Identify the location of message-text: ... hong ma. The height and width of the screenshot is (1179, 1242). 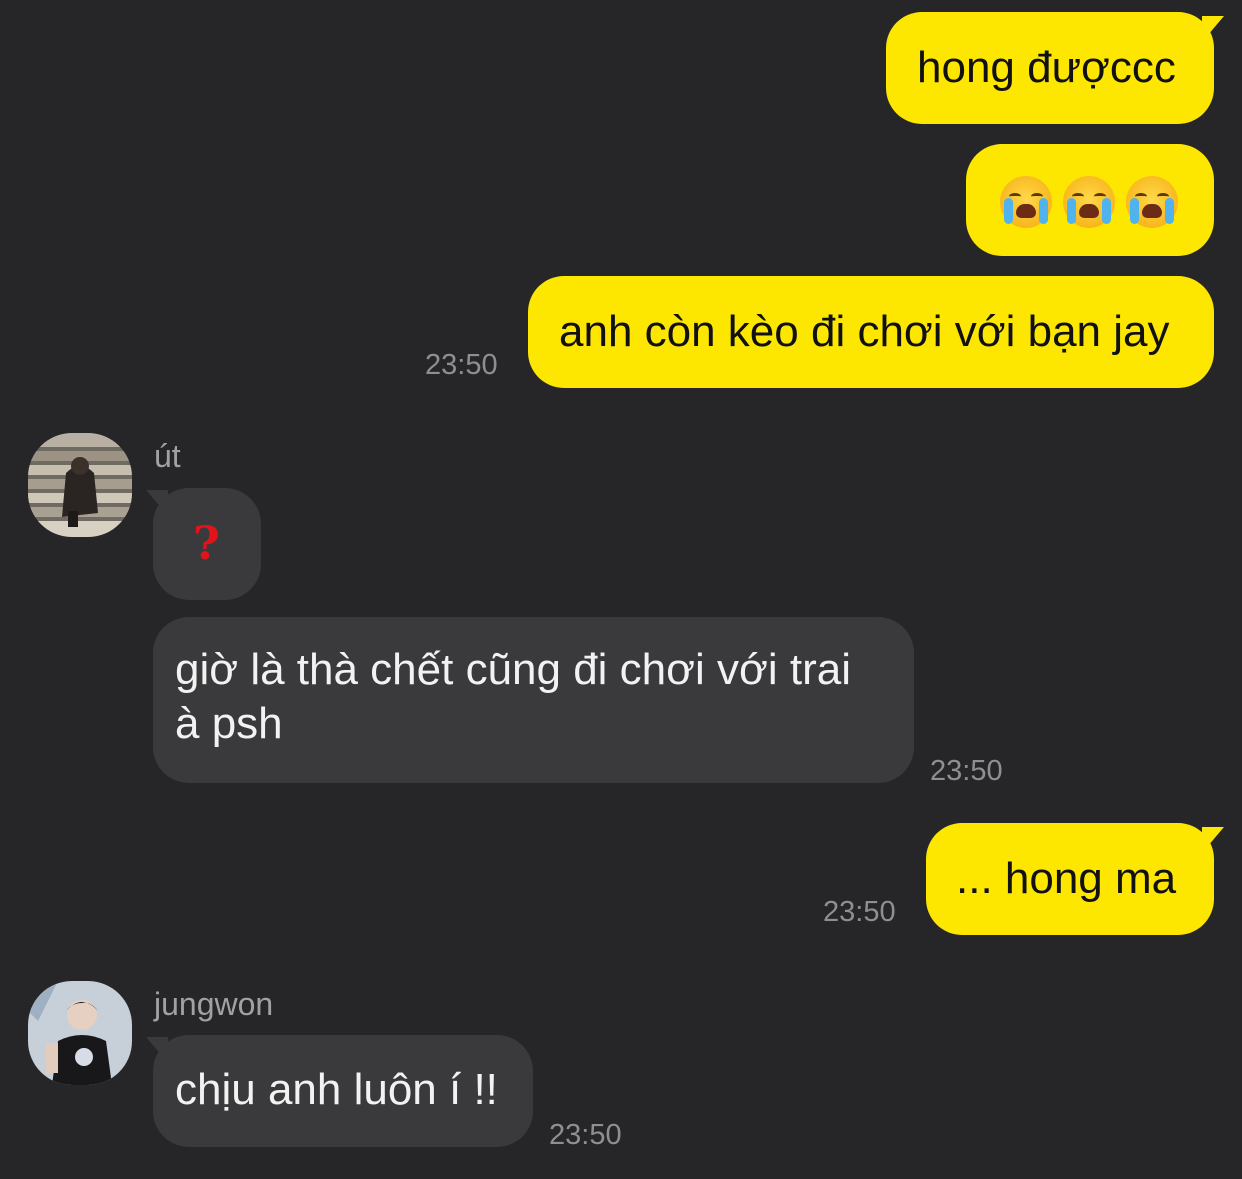
(1066, 878).